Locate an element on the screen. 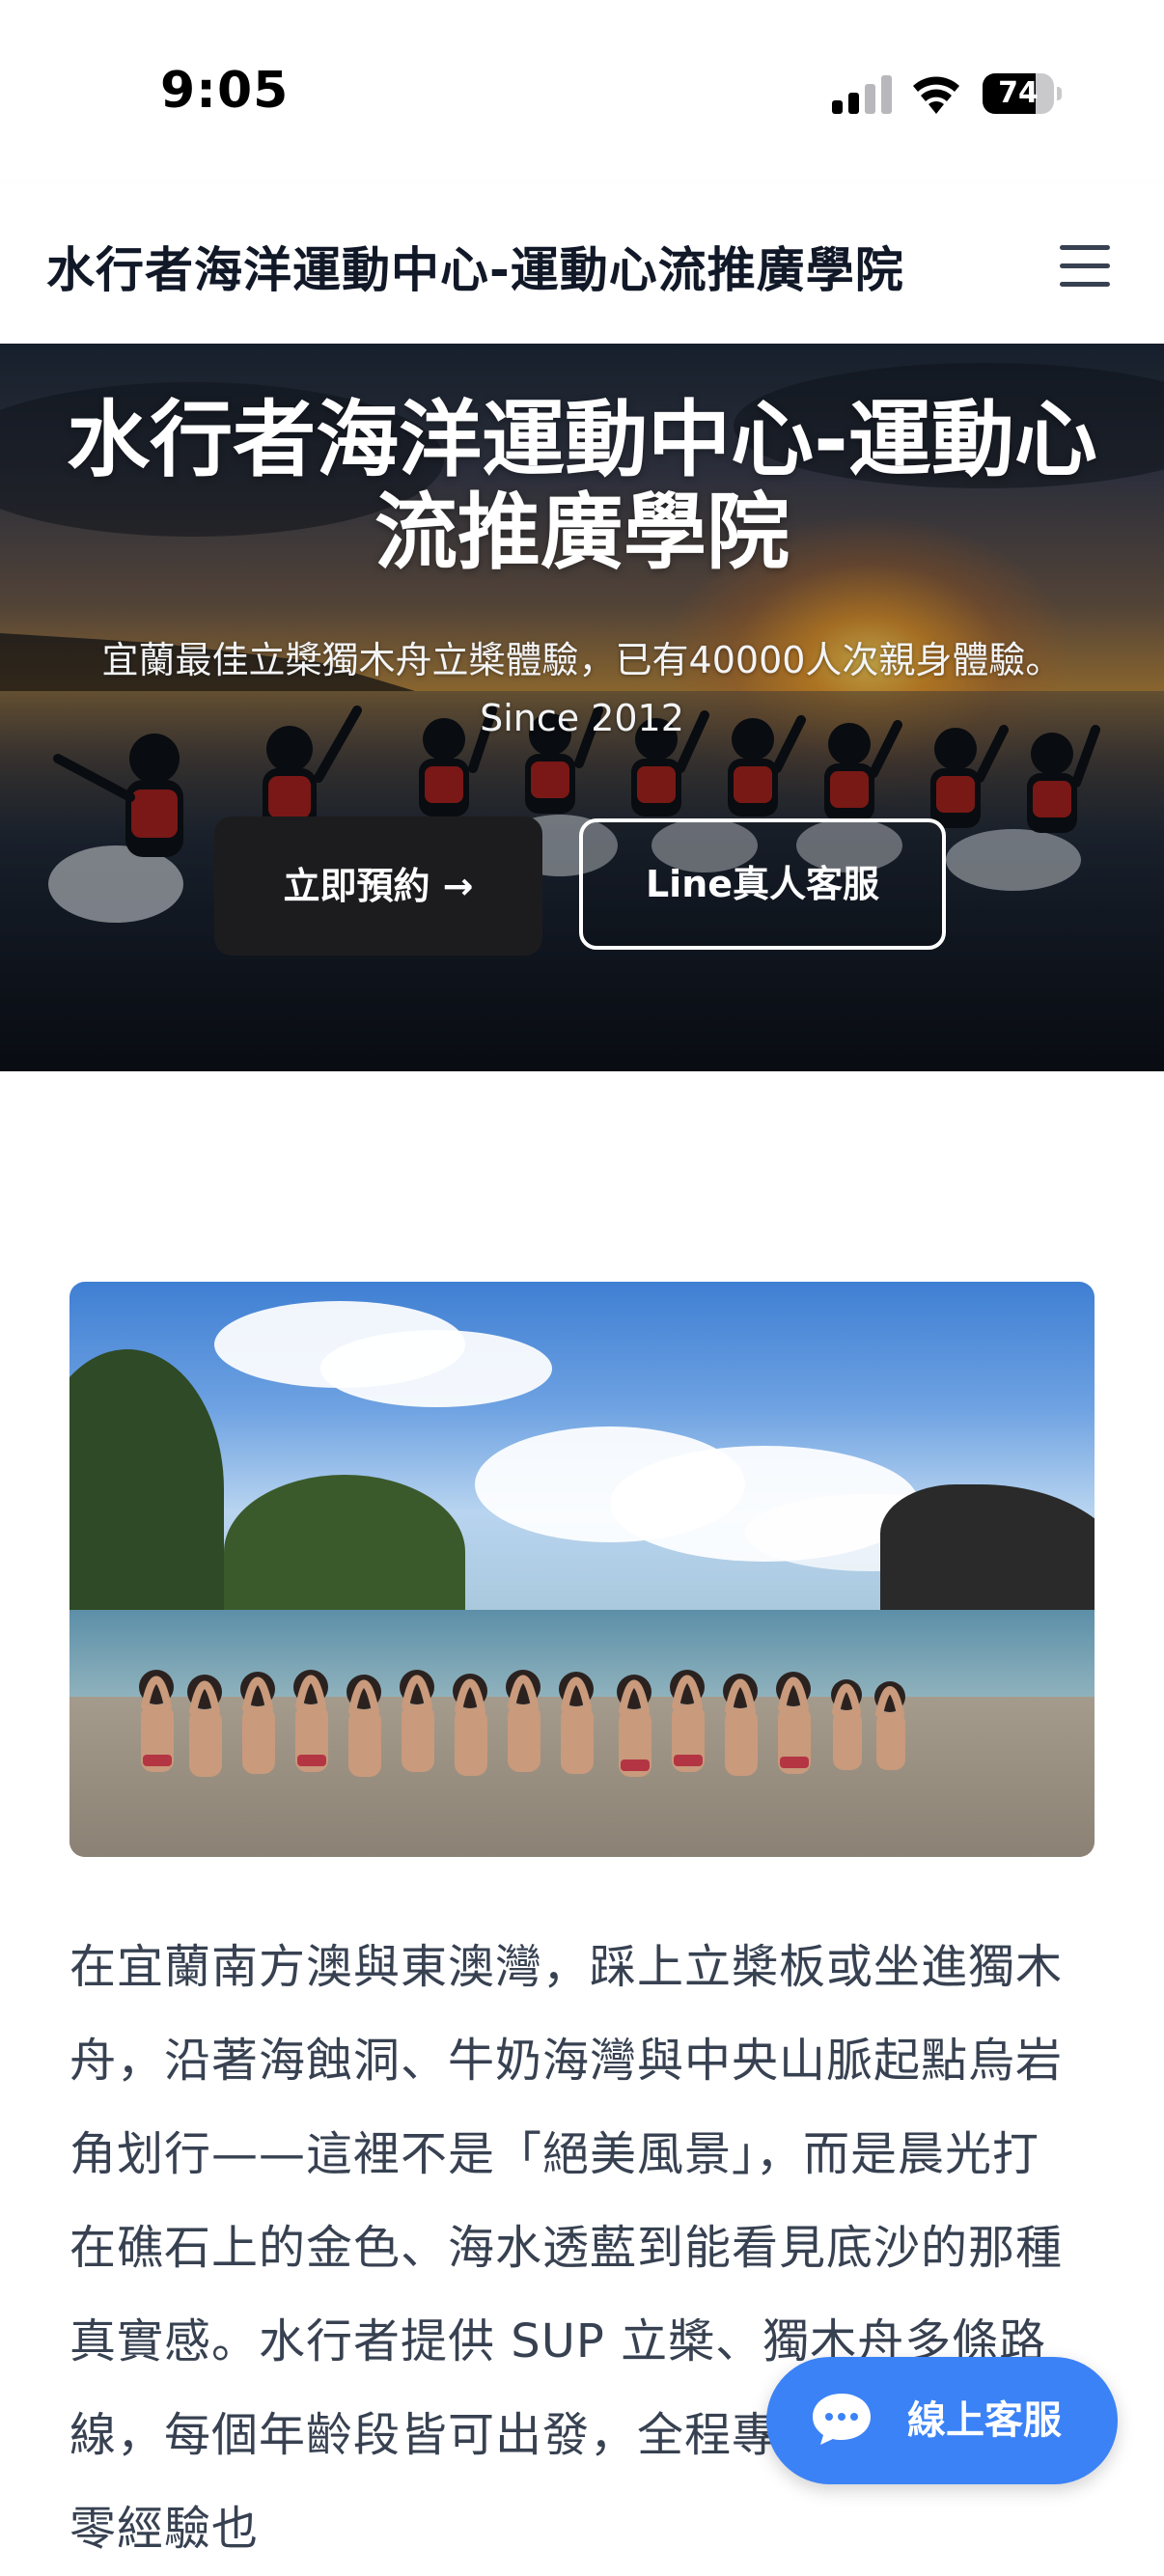 This screenshot has height=2576, width=1164. site-header: 水行者海洋運動中心-運動心流推廣學院 is located at coordinates (582, 263).